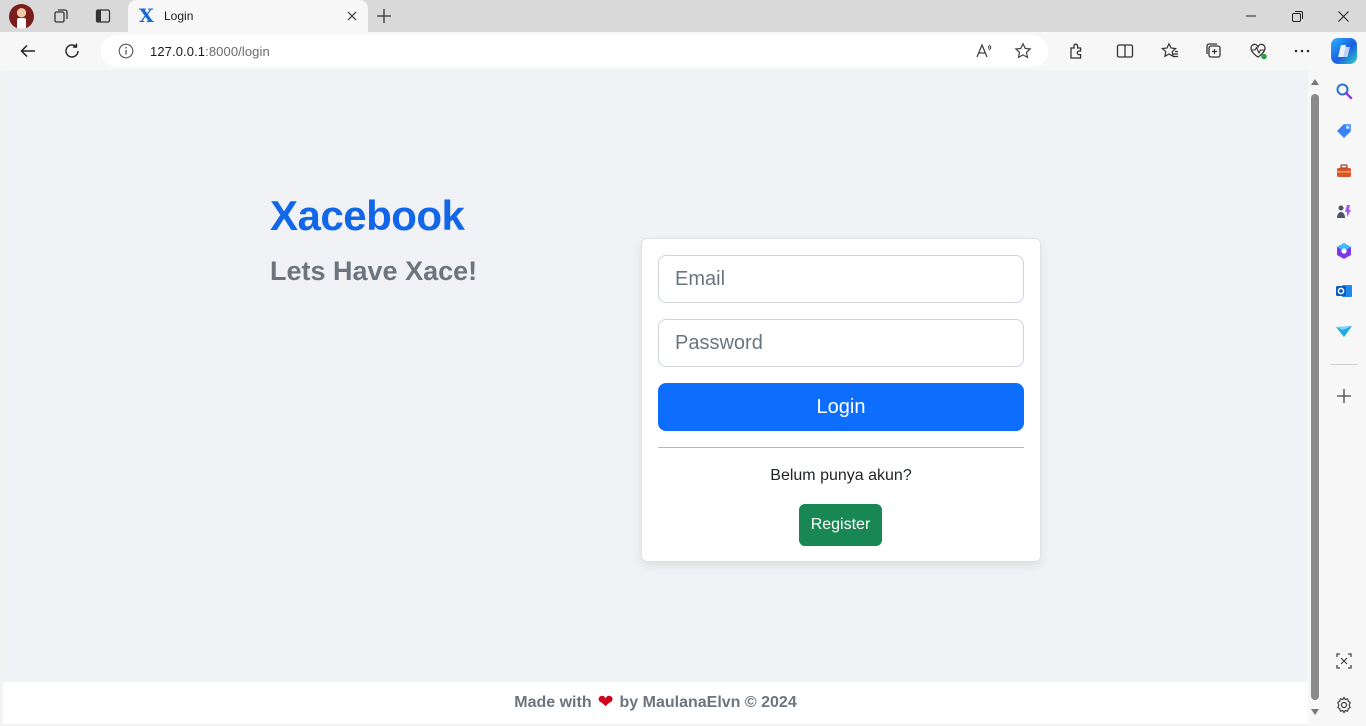 Image resolution: width=1366 pixels, height=726 pixels. Describe the element at coordinates (374, 271) in the screenshot. I see `tagline: Lets Have Xace!` at that location.